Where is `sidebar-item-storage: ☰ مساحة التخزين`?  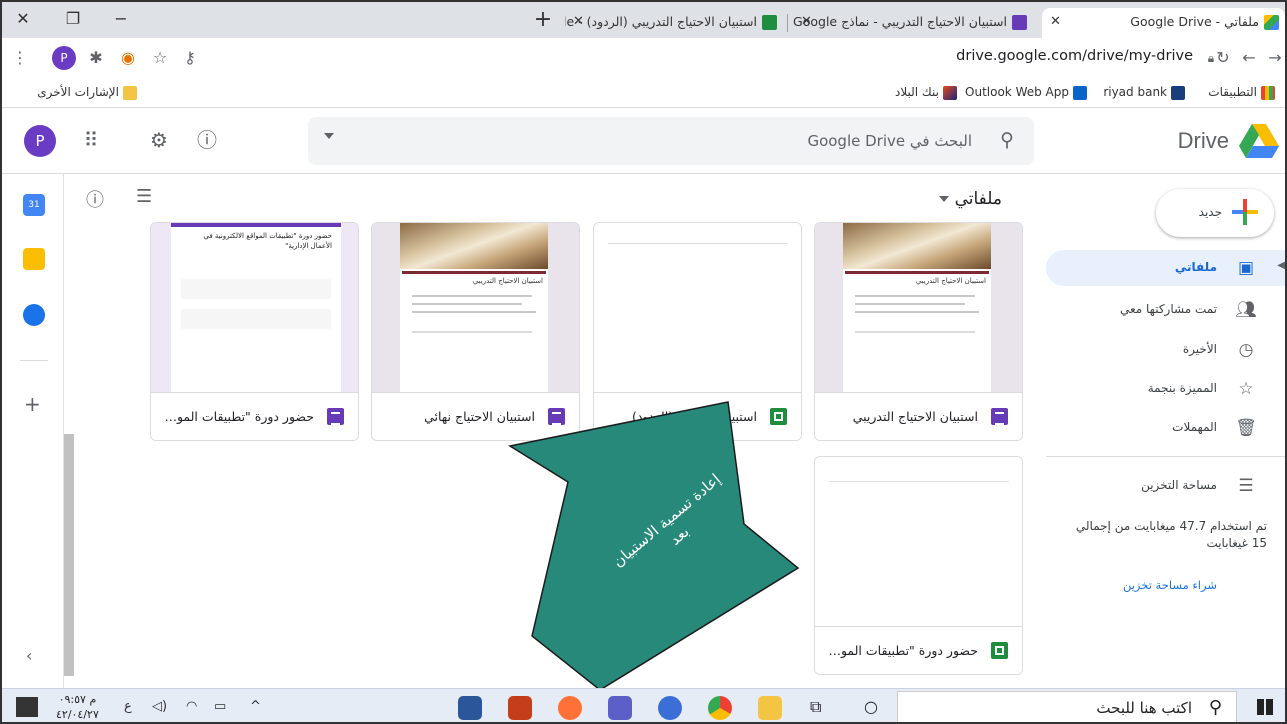 sidebar-item-storage: ☰ مساحة التخزين is located at coordinates (1164, 486).